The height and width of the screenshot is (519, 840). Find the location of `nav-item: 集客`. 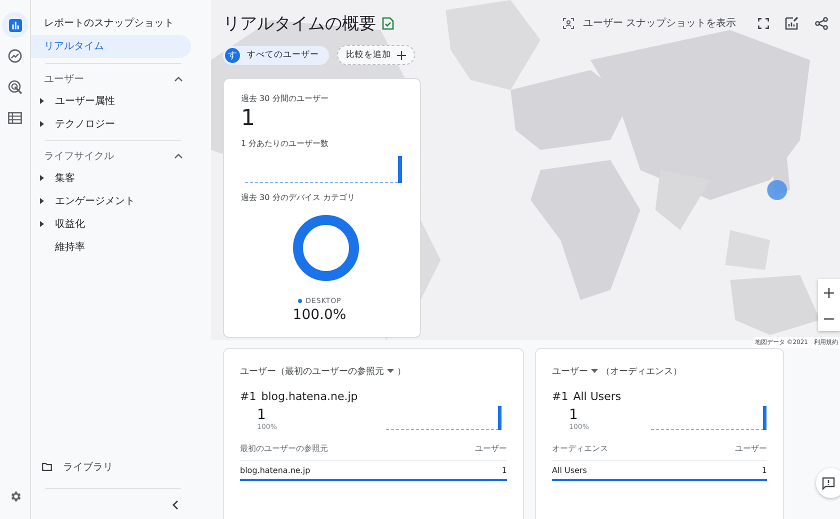

nav-item: 集客 is located at coordinates (65, 177).